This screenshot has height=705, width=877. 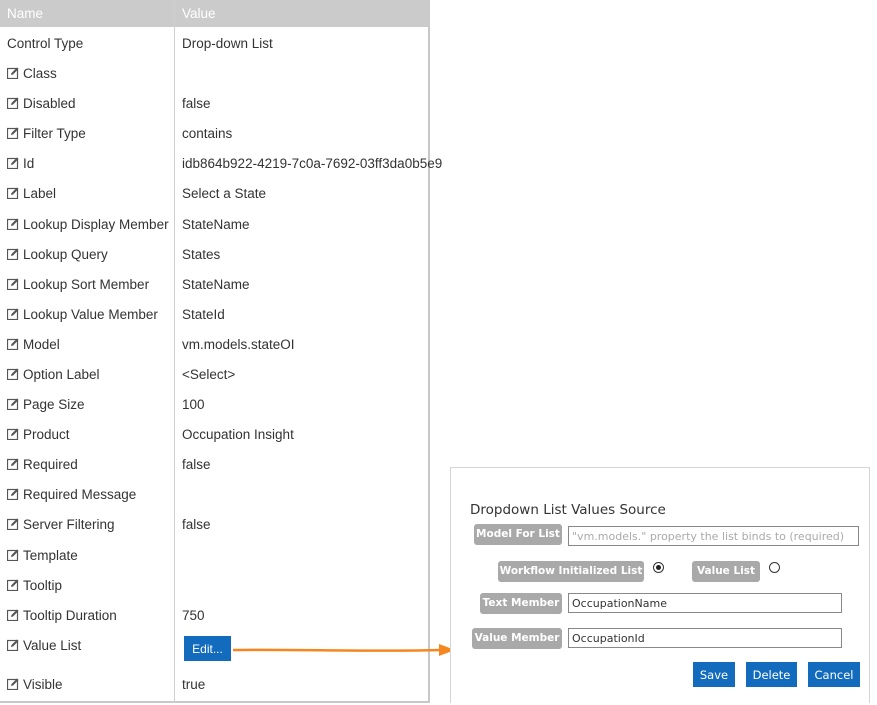 What do you see at coordinates (201, 254) in the screenshot?
I see `property-value: States` at bounding box center [201, 254].